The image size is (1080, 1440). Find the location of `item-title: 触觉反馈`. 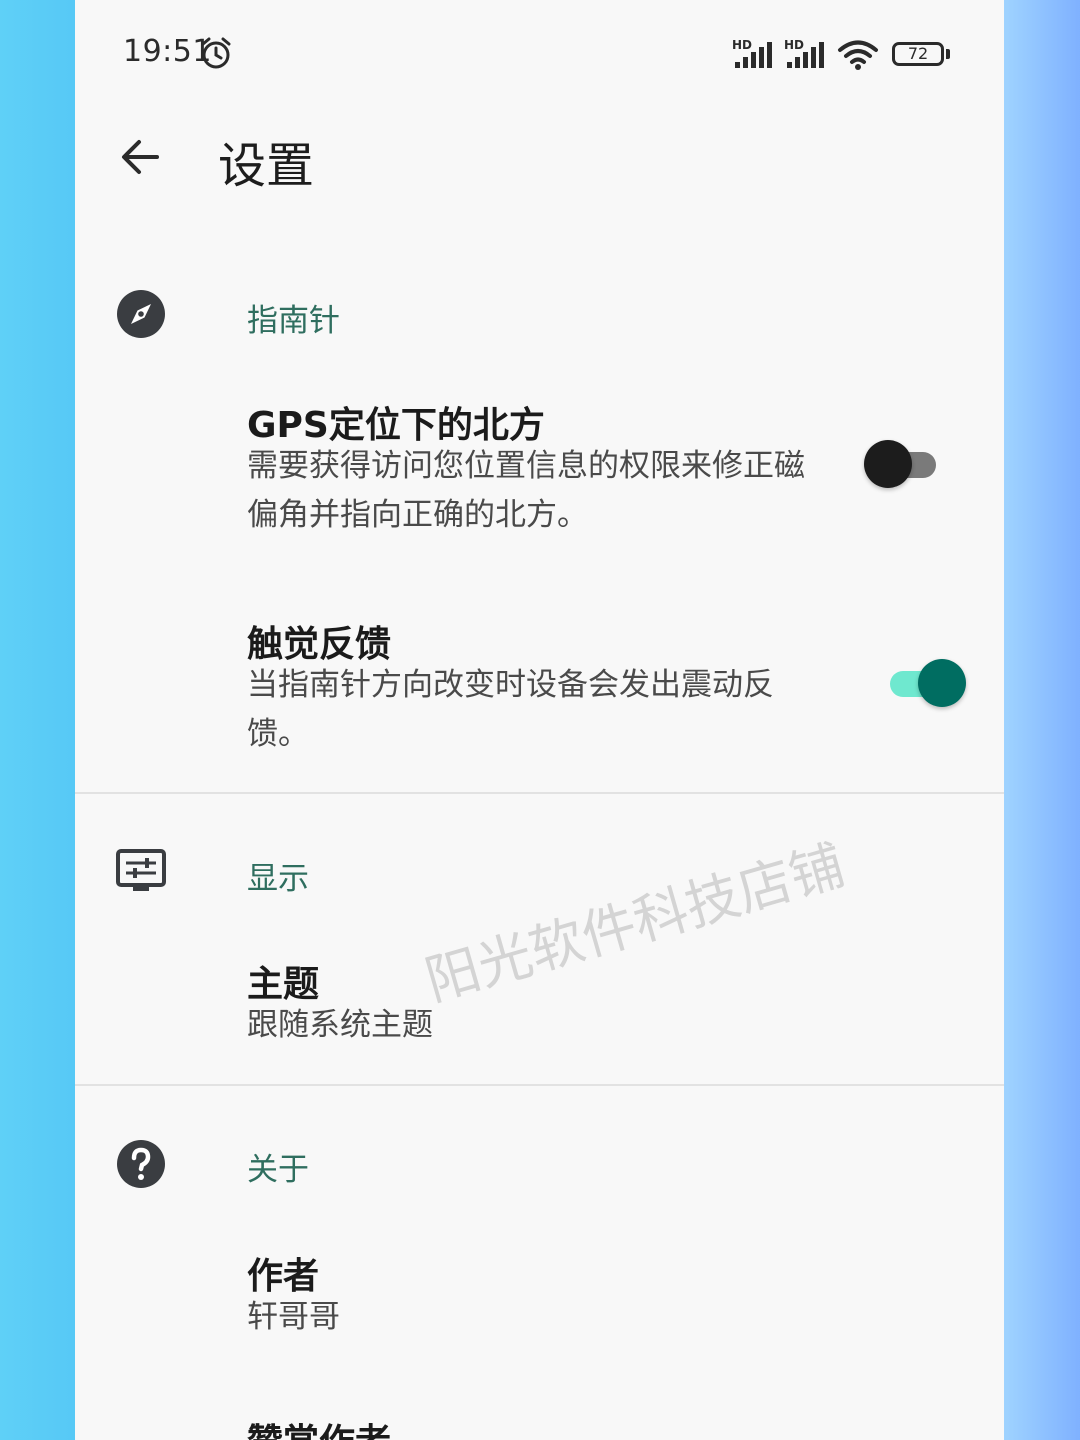

item-title: 触觉反馈 is located at coordinates (319, 644).